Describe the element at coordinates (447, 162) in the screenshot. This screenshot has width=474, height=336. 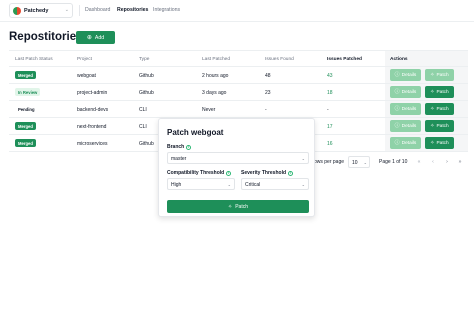
I see `next-page-button: ›` at that location.